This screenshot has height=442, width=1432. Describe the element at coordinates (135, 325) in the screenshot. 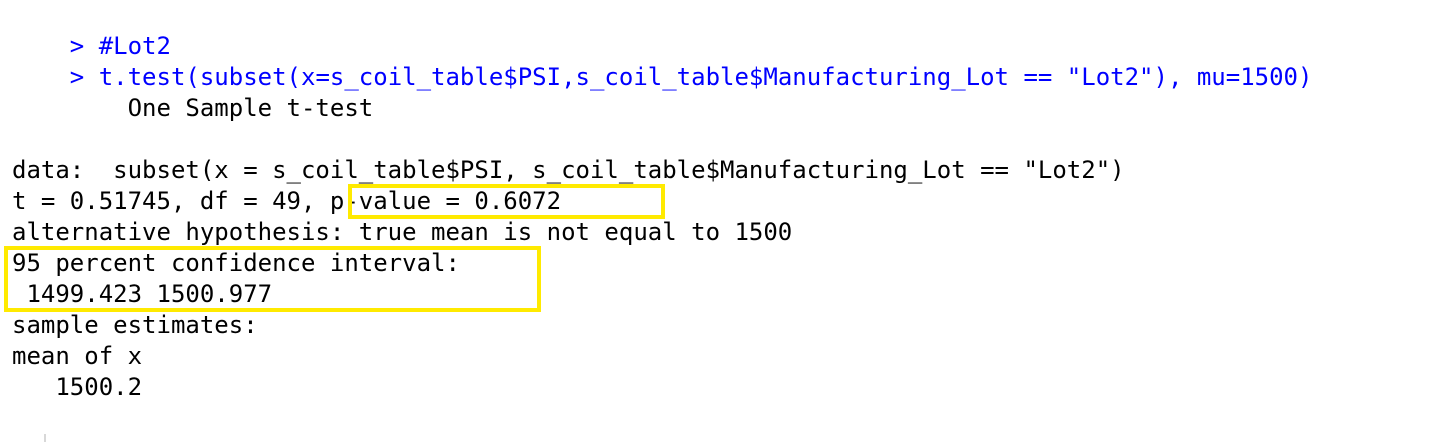

I see `sample-estimates-label: sample estimates:` at that location.